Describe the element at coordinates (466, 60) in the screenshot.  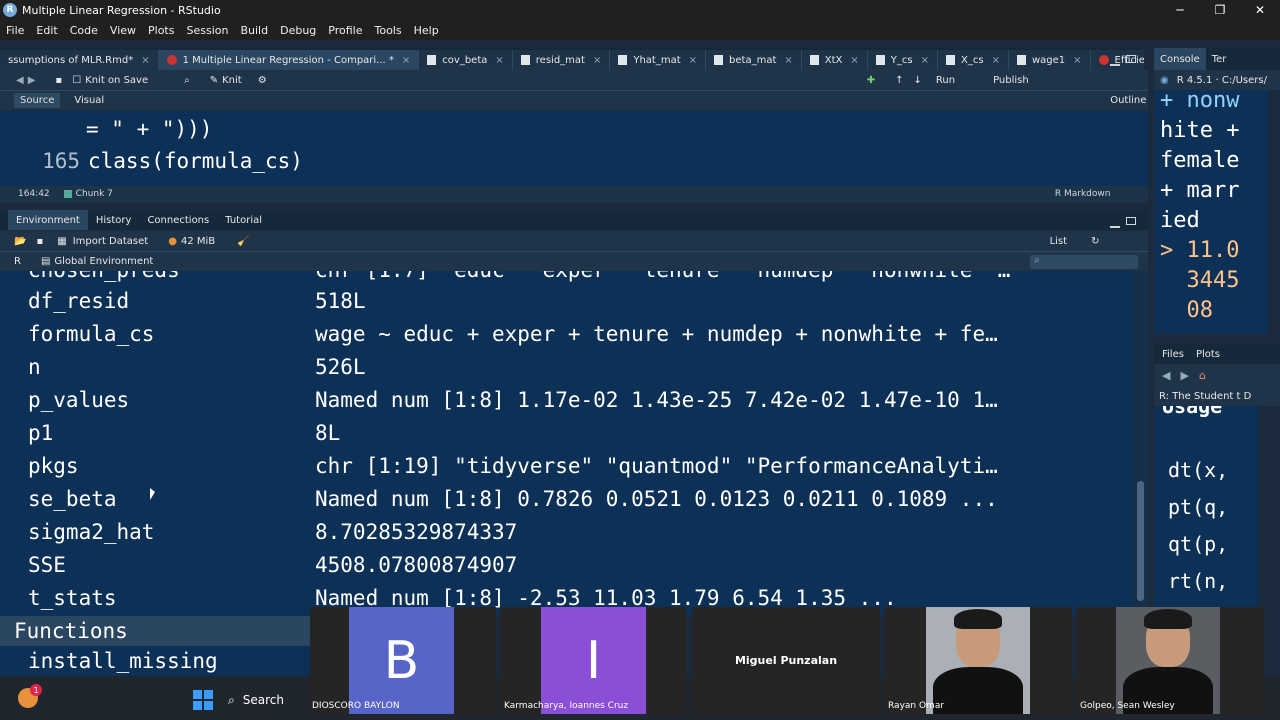
I see `tab-cov-beta: cov_beta ×` at that location.